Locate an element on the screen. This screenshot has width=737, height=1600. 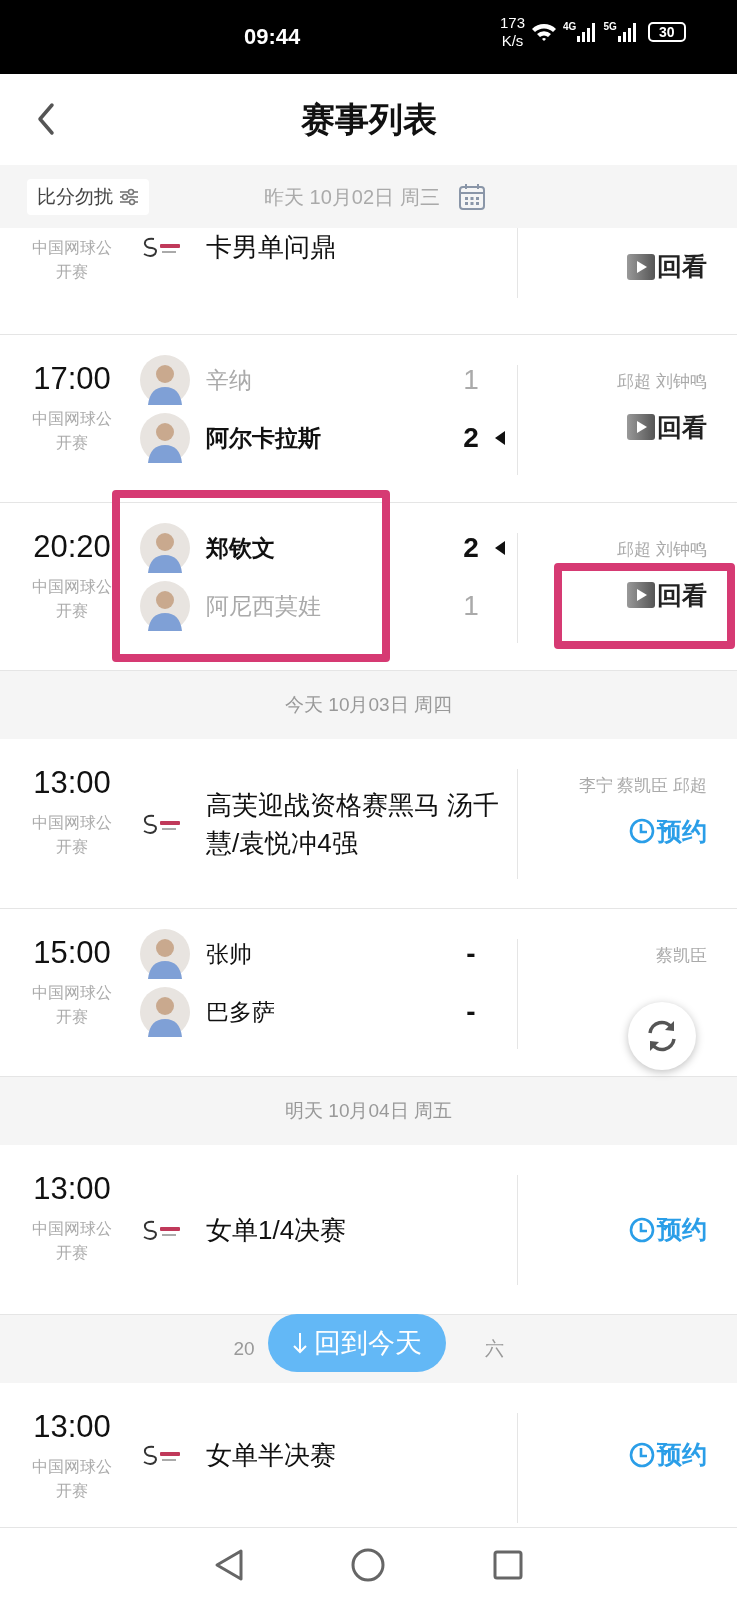
event-title: 女单半决赛 is located at coordinates (271, 1455).